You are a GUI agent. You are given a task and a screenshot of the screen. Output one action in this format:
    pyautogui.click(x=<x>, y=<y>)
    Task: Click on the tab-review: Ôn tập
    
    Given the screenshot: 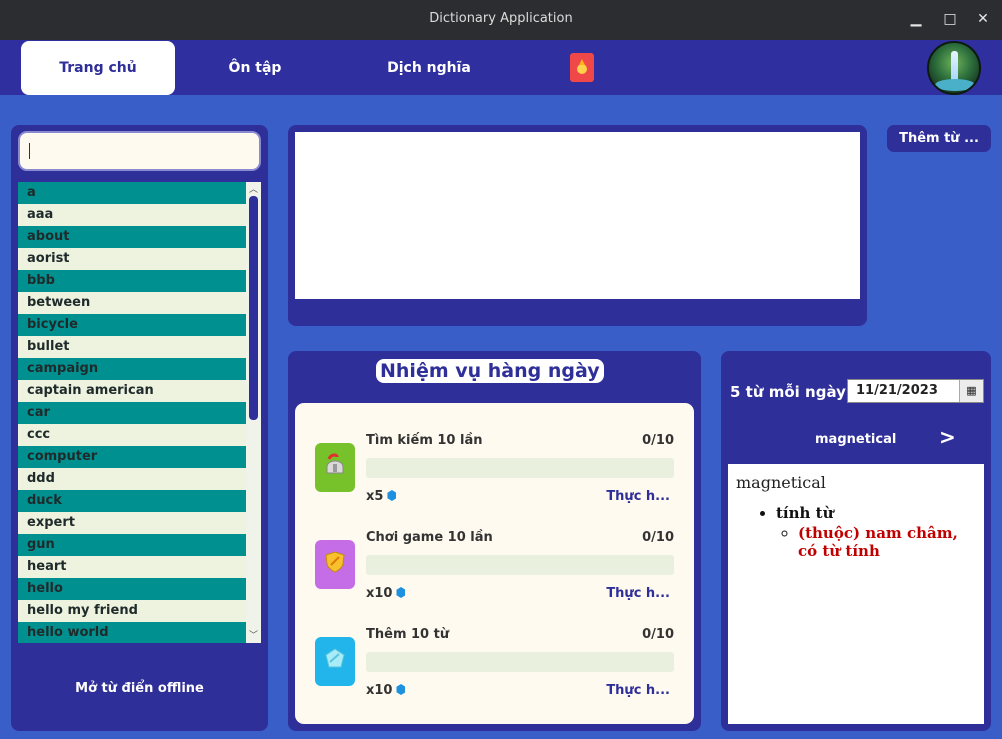 What is the action you would take?
    pyautogui.click(x=255, y=68)
    